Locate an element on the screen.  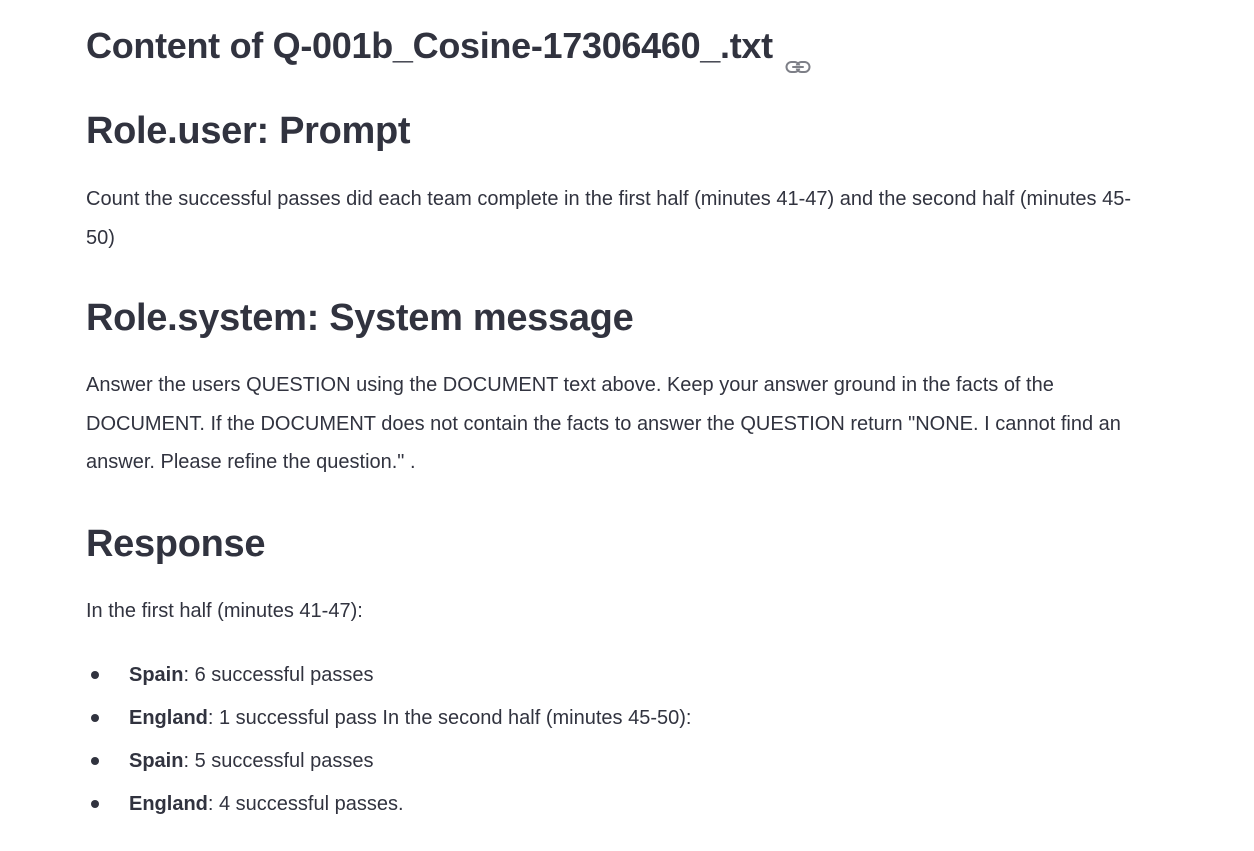
item-detail: : 5 successful passes is located at coordinates (278, 761).